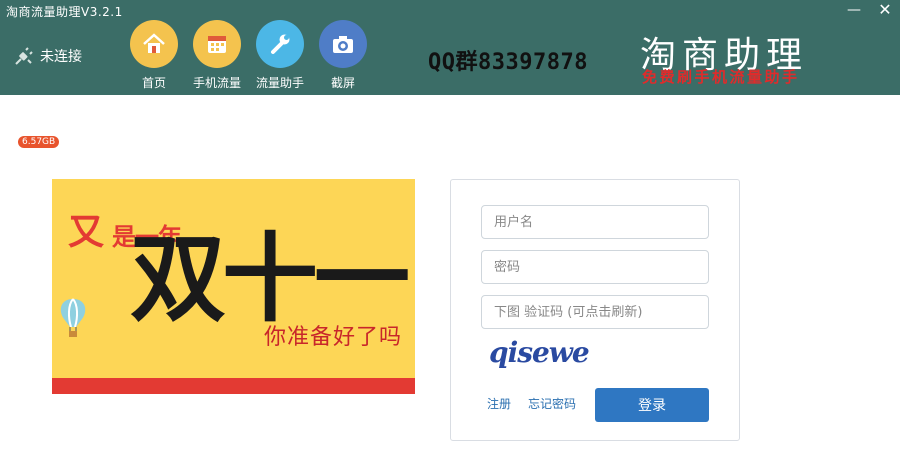  Describe the element at coordinates (217, 44) in the screenshot. I see `calendar-icon` at that location.